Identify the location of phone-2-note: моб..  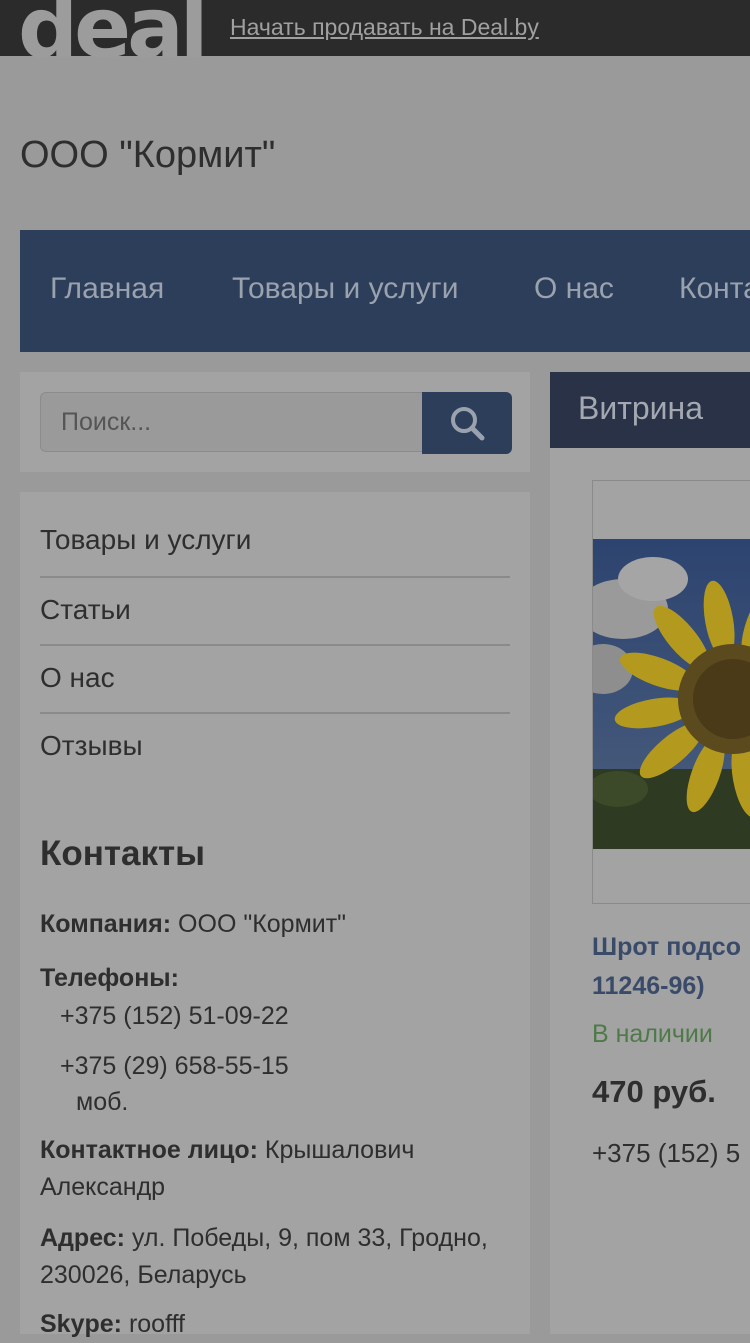
(102, 1102).